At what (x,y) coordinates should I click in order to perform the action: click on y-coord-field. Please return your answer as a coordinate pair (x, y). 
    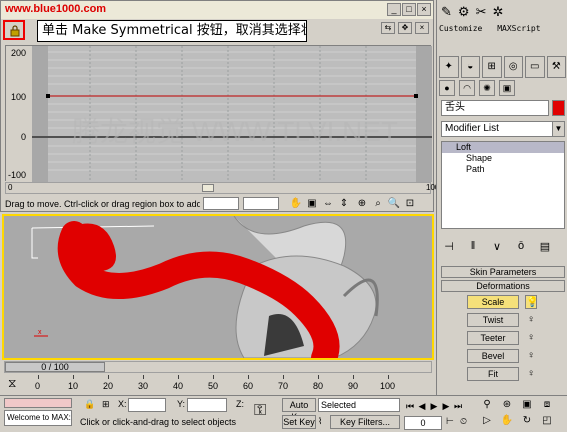
    Looking at the image, I should click on (207, 405).